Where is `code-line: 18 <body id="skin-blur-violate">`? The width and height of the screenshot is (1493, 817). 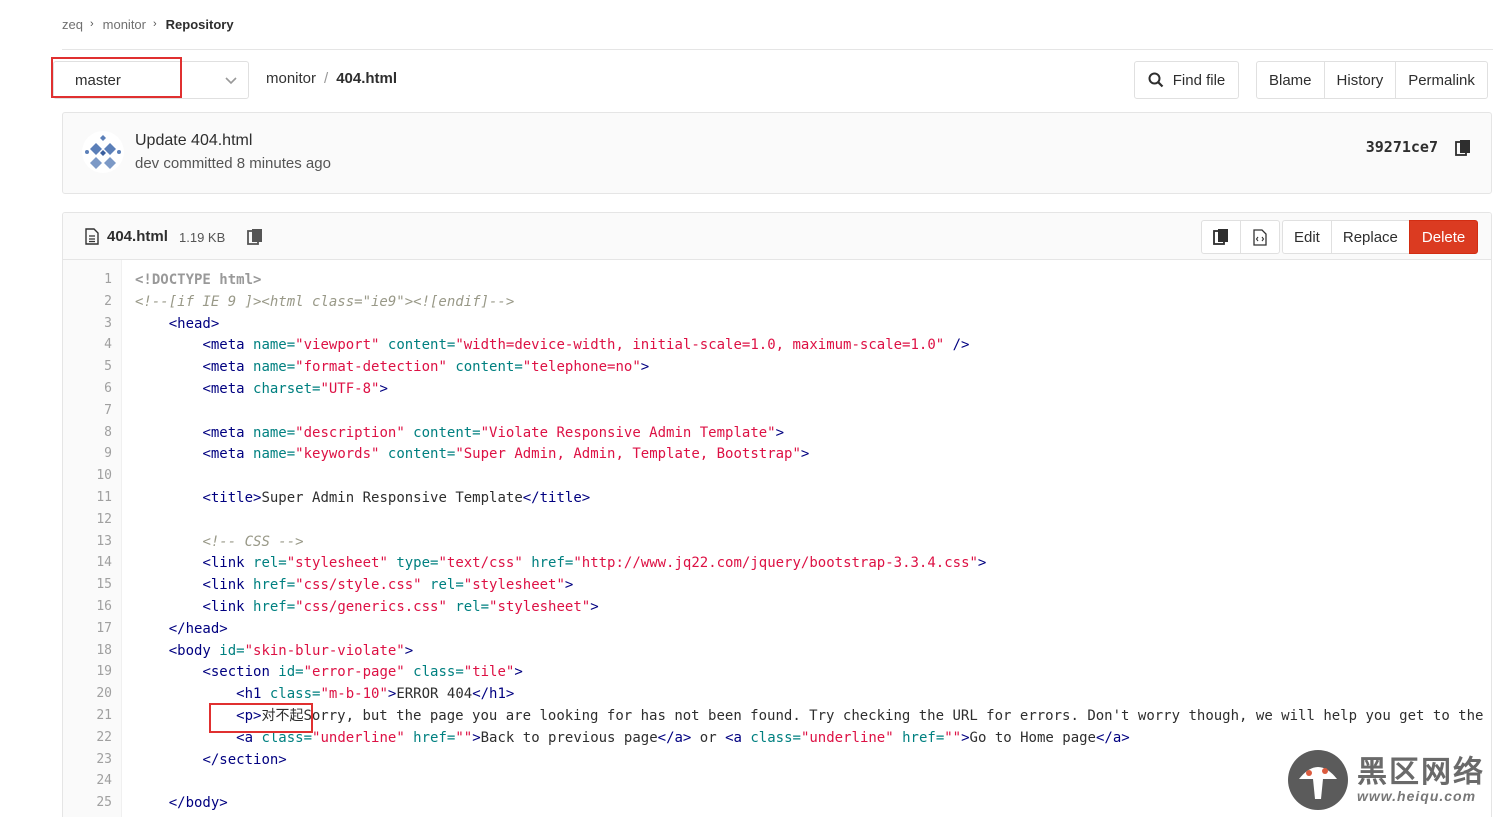
code-line: 18 <body id="skin-blur-violate"> is located at coordinates (777, 651).